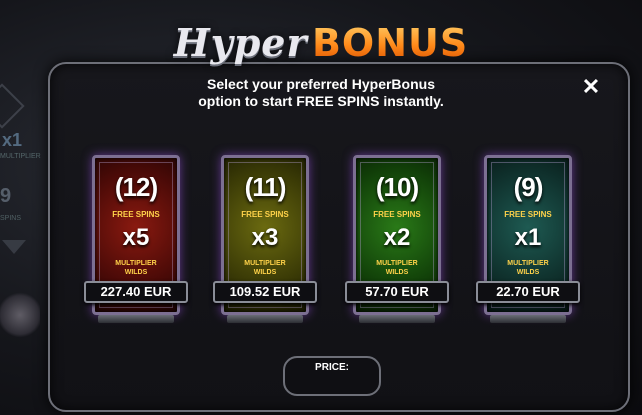 The image size is (642, 415). I want to click on close-icon: ✕, so click(591, 87).